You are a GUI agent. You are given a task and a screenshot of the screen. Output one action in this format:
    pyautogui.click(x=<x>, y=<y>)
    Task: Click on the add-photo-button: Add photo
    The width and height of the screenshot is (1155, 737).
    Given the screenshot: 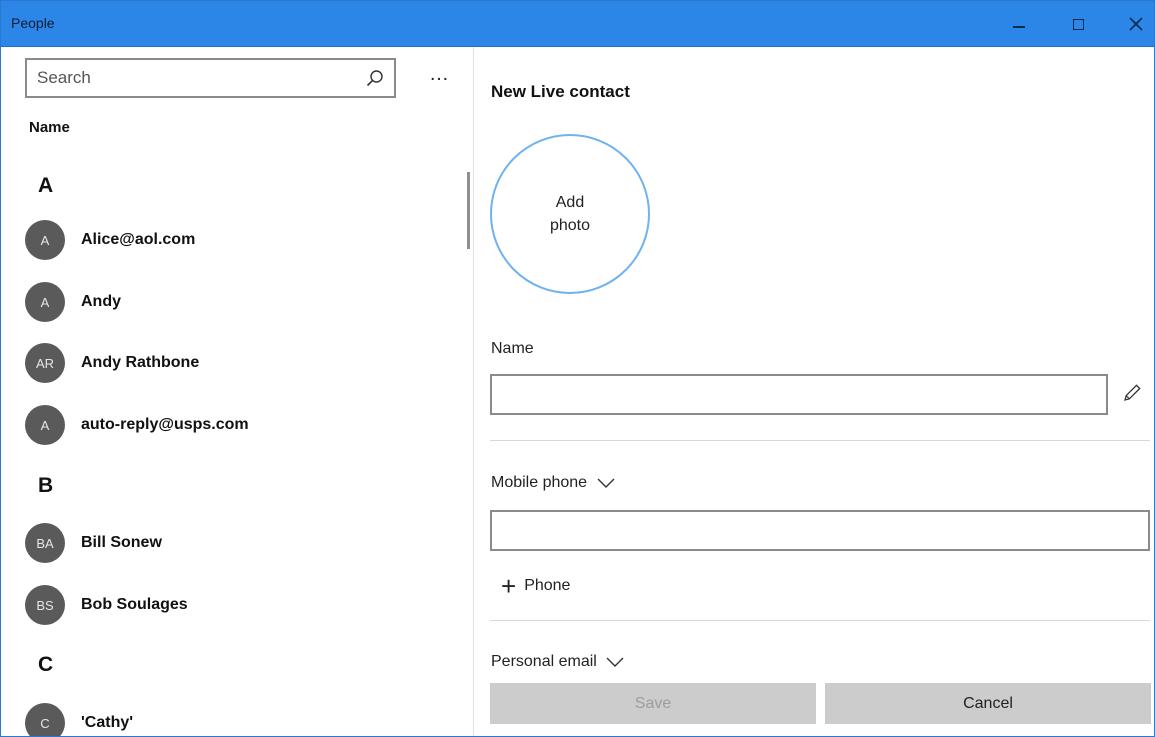 What is the action you would take?
    pyautogui.click(x=570, y=214)
    